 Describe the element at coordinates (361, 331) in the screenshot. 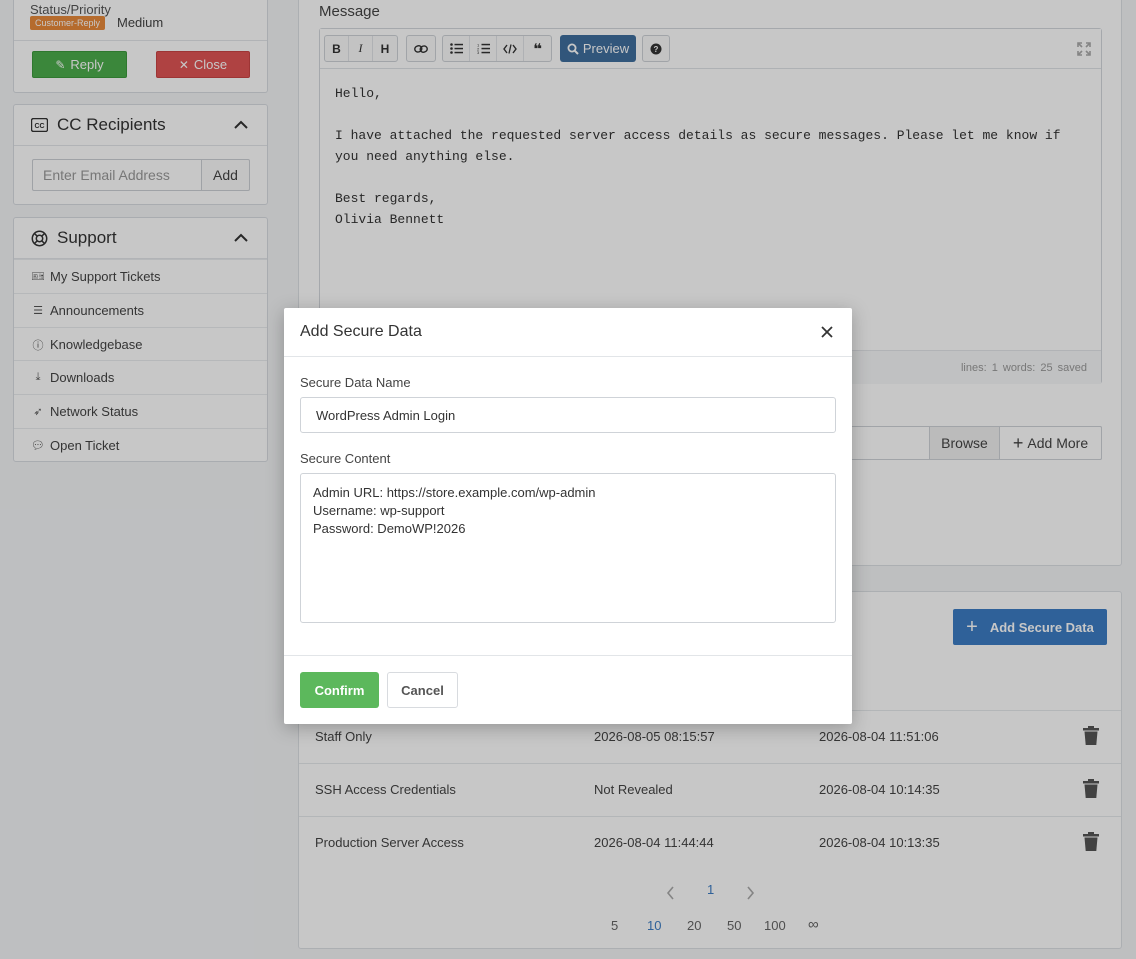

I see `modal-title: Add Secure Data` at that location.